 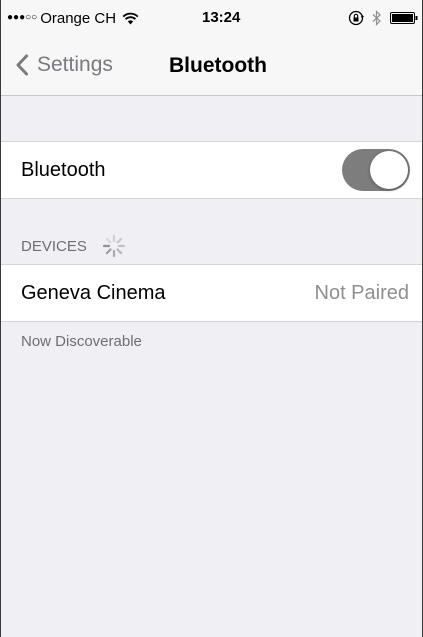 What do you see at coordinates (362, 293) in the screenshot?
I see `device-status: Not Paired` at bounding box center [362, 293].